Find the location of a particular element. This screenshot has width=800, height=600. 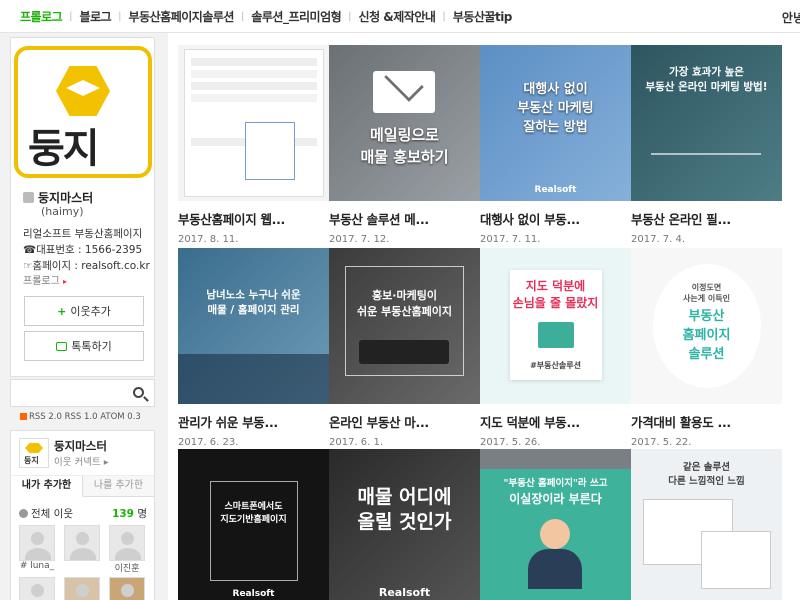

settings-screenshot is located at coordinates (254, 123).